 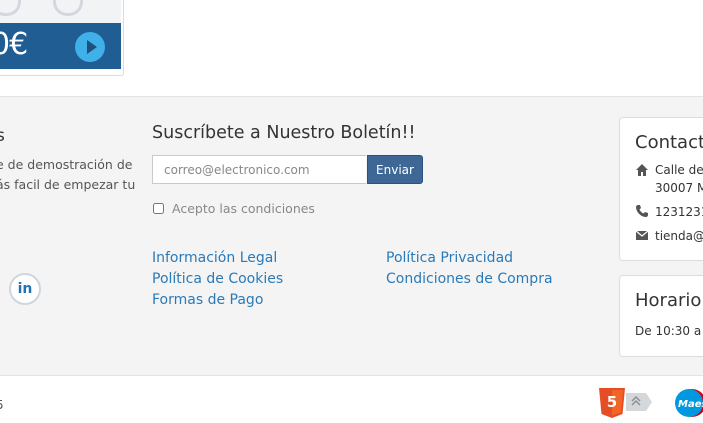 I want to click on link-payment-methods: Formas de Pago, so click(x=207, y=300).